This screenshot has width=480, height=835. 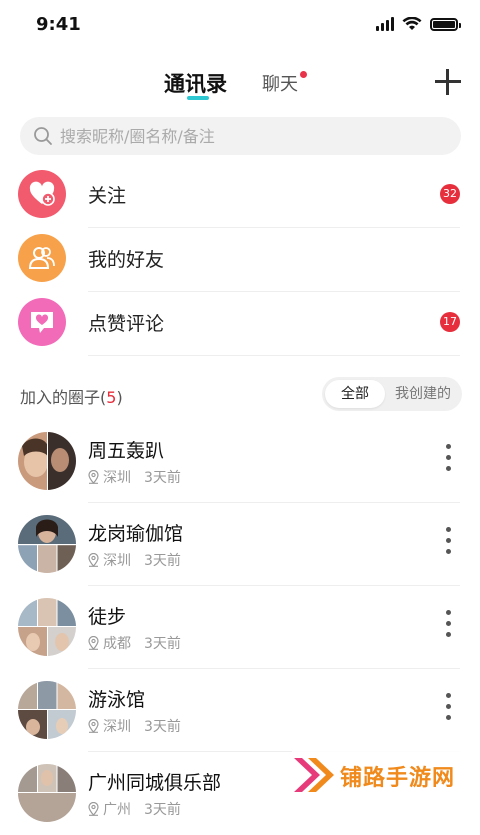 I want to click on search-input, so click(x=250, y=136).